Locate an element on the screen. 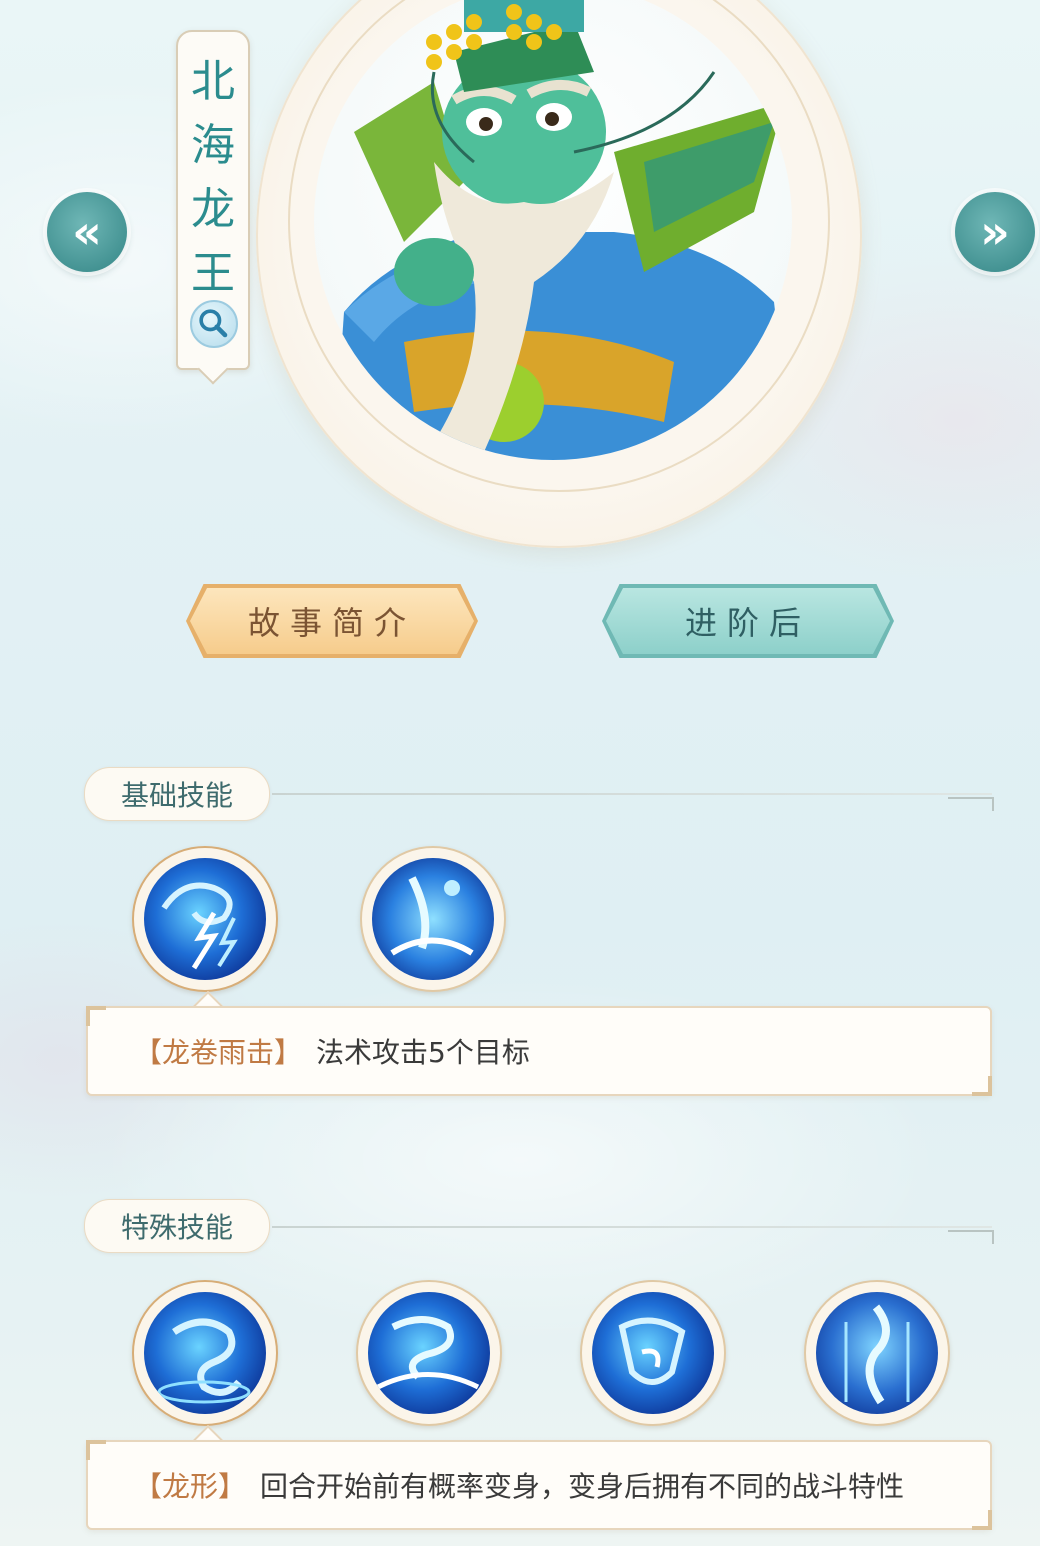 The image size is (1040, 1546). search-icon is located at coordinates (214, 324).